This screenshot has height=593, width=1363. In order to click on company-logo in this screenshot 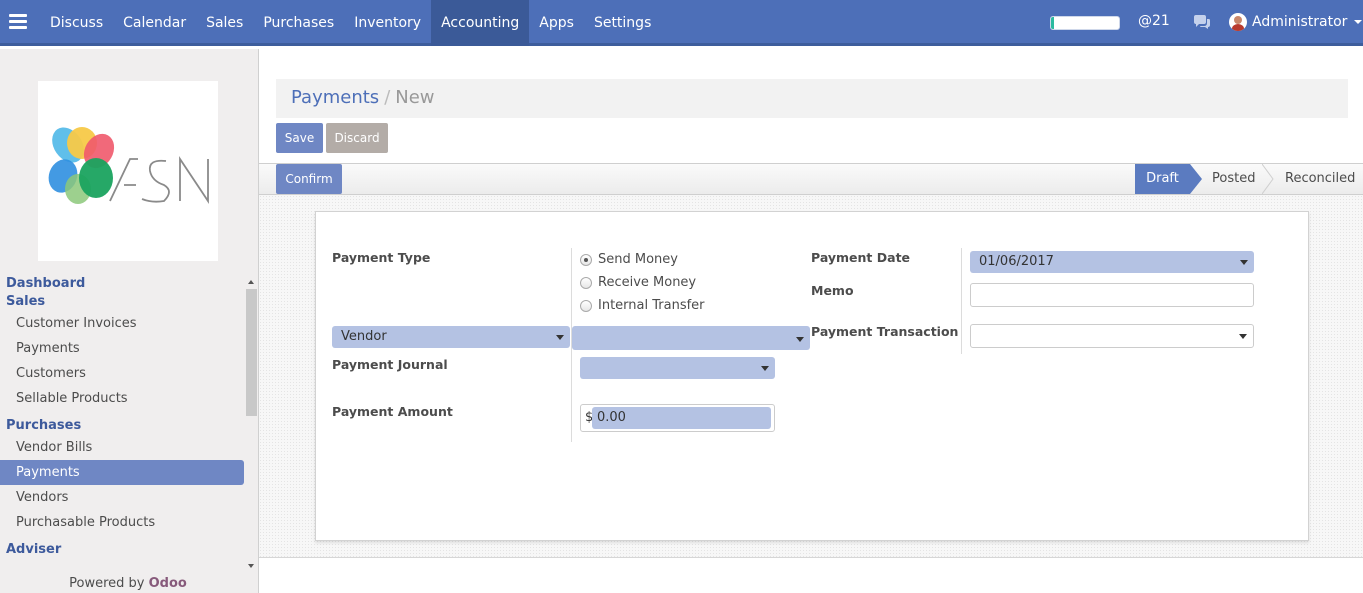, I will do `click(128, 171)`.